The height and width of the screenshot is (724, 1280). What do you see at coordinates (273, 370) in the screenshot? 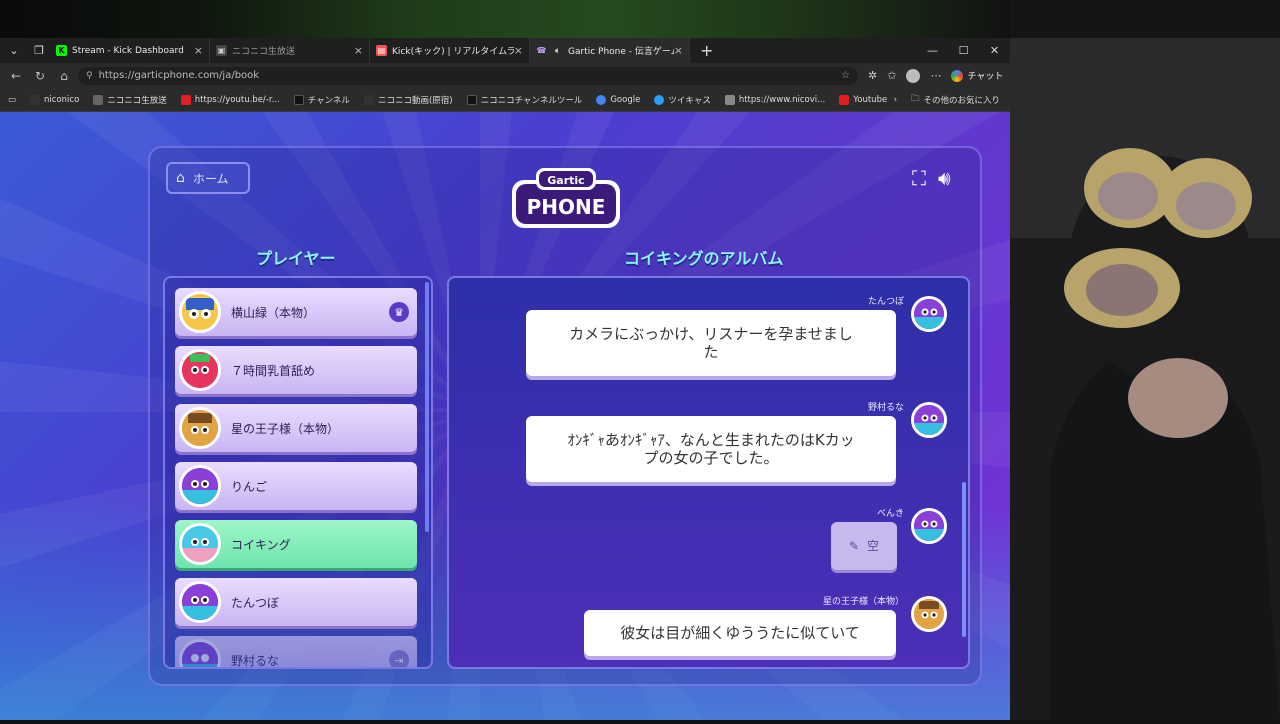
I see `player-name: ７時間乳首舐め` at bounding box center [273, 370].